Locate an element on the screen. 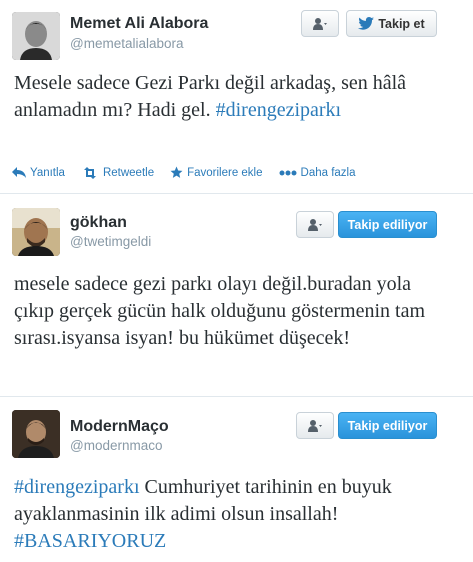 This screenshot has height=562, width=473. more-action: Daha fazla is located at coordinates (317, 173).